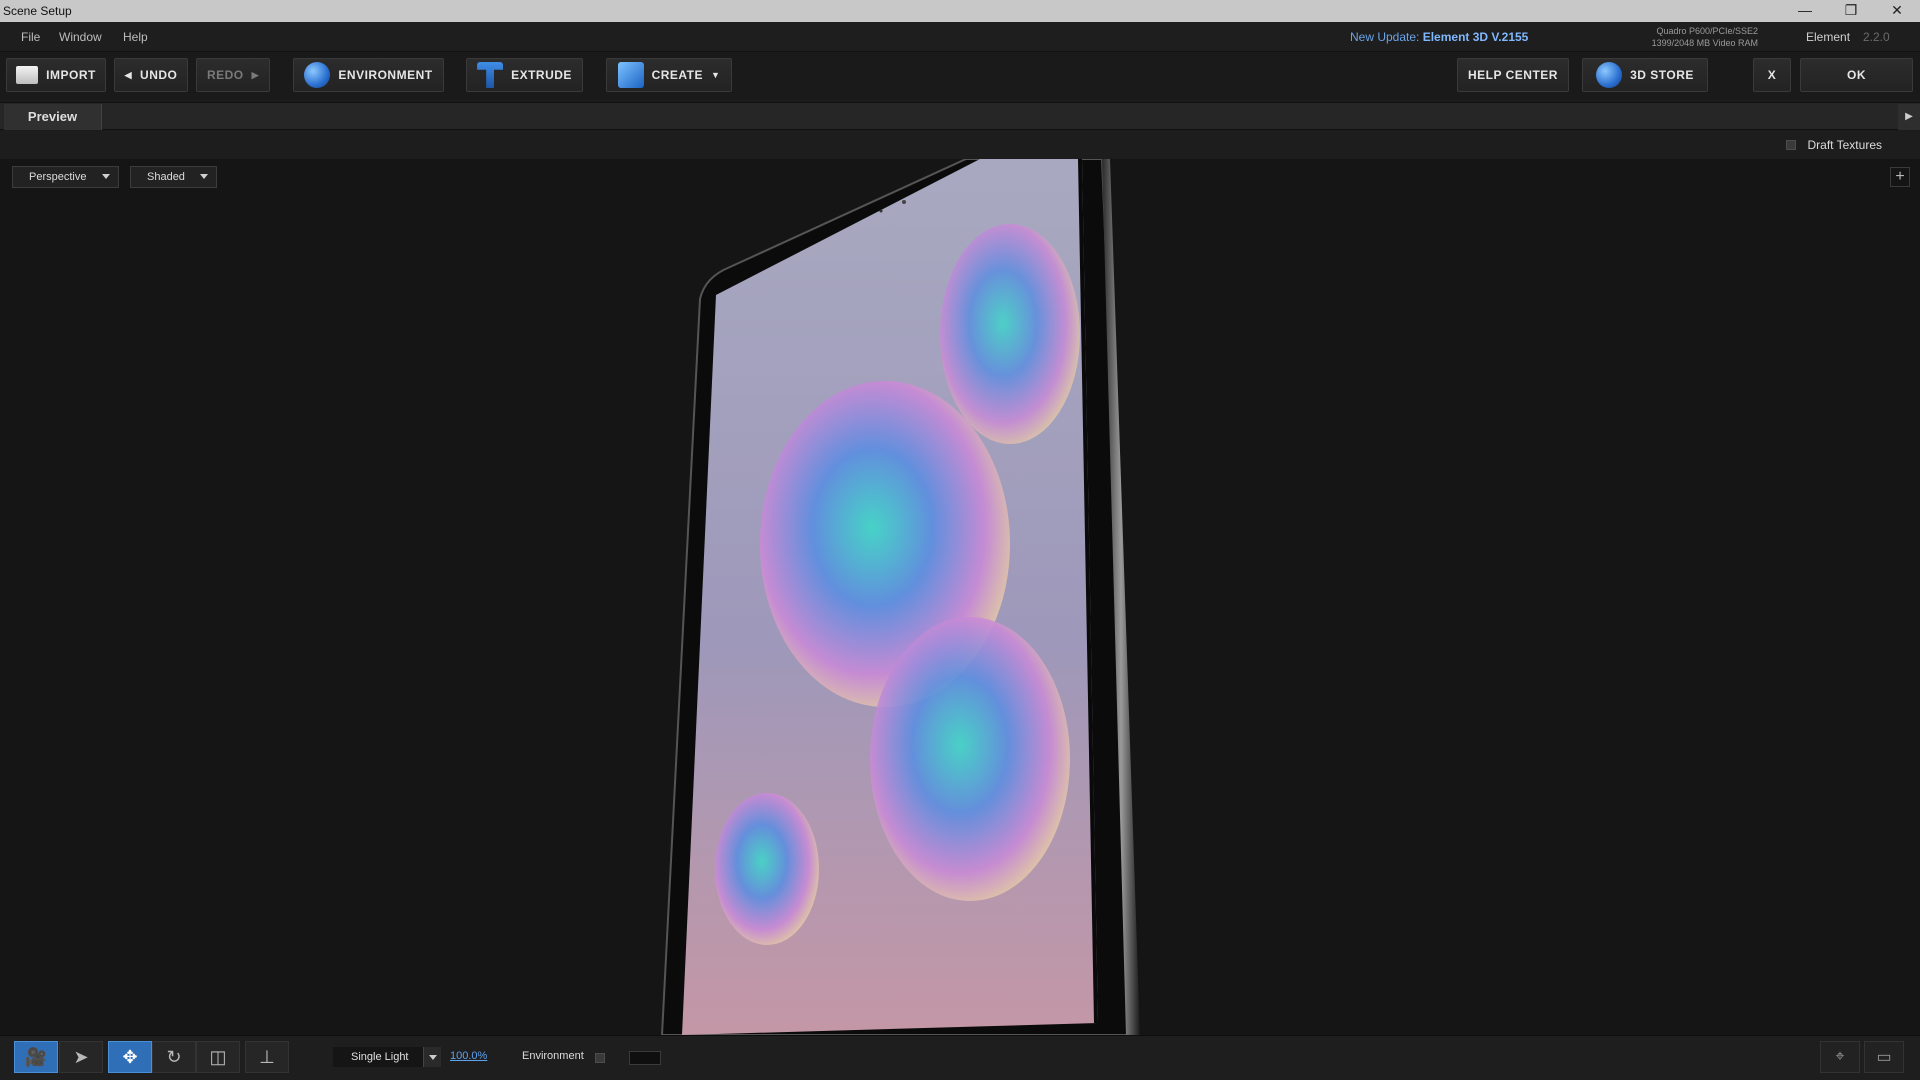 This screenshot has height=1080, width=1920. I want to click on cancel-label: X, so click(1772, 75).